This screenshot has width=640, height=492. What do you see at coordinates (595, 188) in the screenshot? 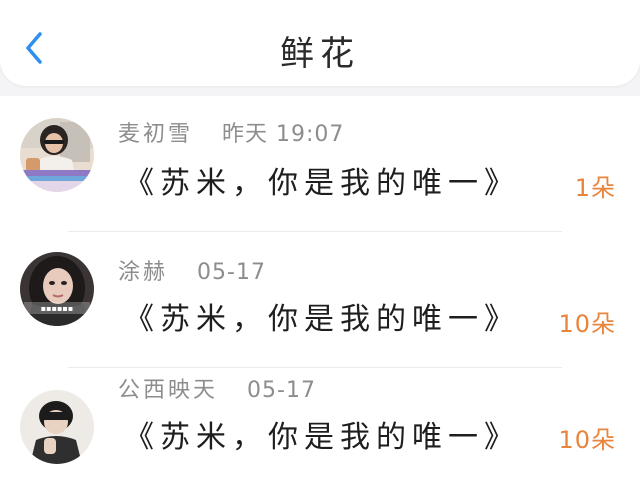
I see `flower-count: 1朵` at bounding box center [595, 188].